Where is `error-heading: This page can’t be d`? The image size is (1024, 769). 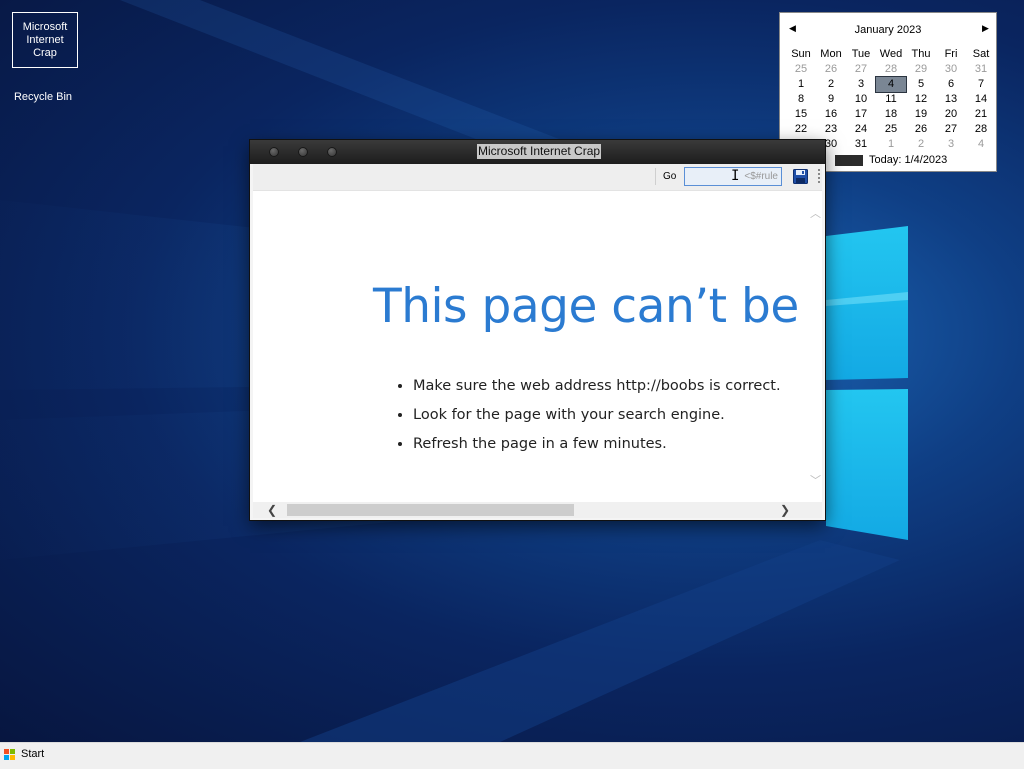
error-heading: This page can’t be d is located at coordinates (597, 306).